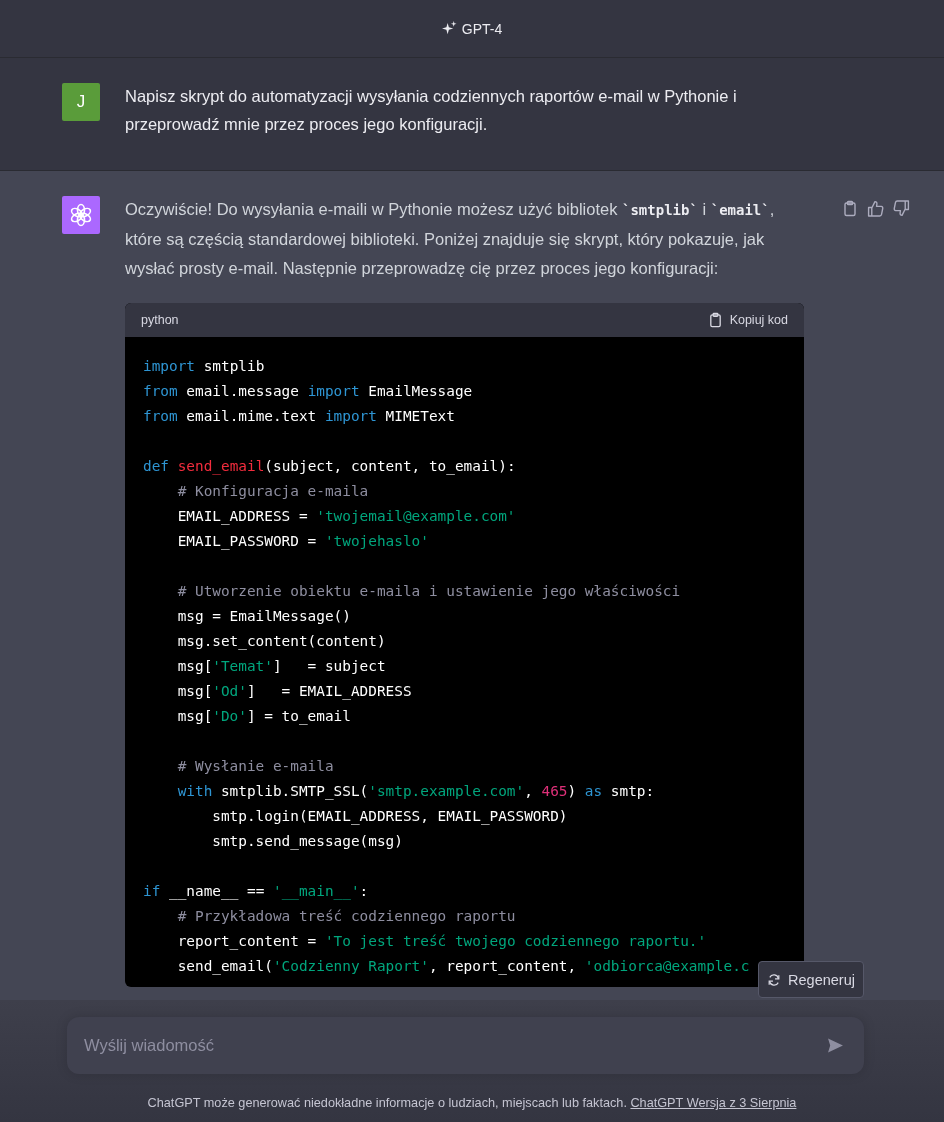 This screenshot has height=1122, width=944. I want to click on code-line: msg['Do'] = to_email, so click(264, 717).